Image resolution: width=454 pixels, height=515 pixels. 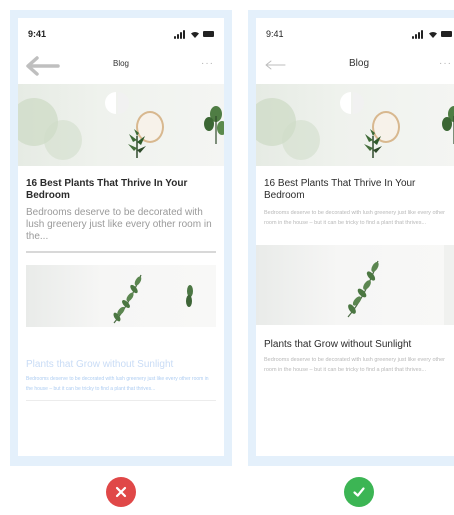 What do you see at coordinates (121, 492) in the screenshot?
I see `cross-icon` at bounding box center [121, 492].